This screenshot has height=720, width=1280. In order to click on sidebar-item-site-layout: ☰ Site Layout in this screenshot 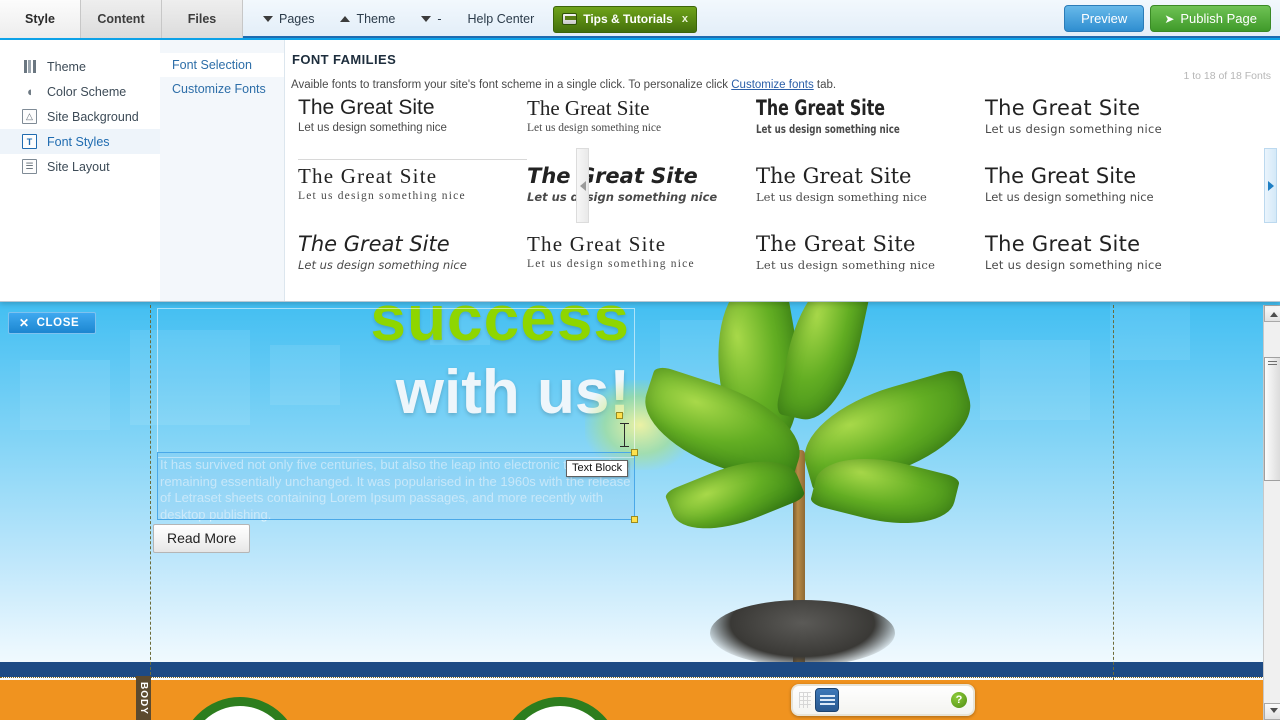, I will do `click(80, 166)`.